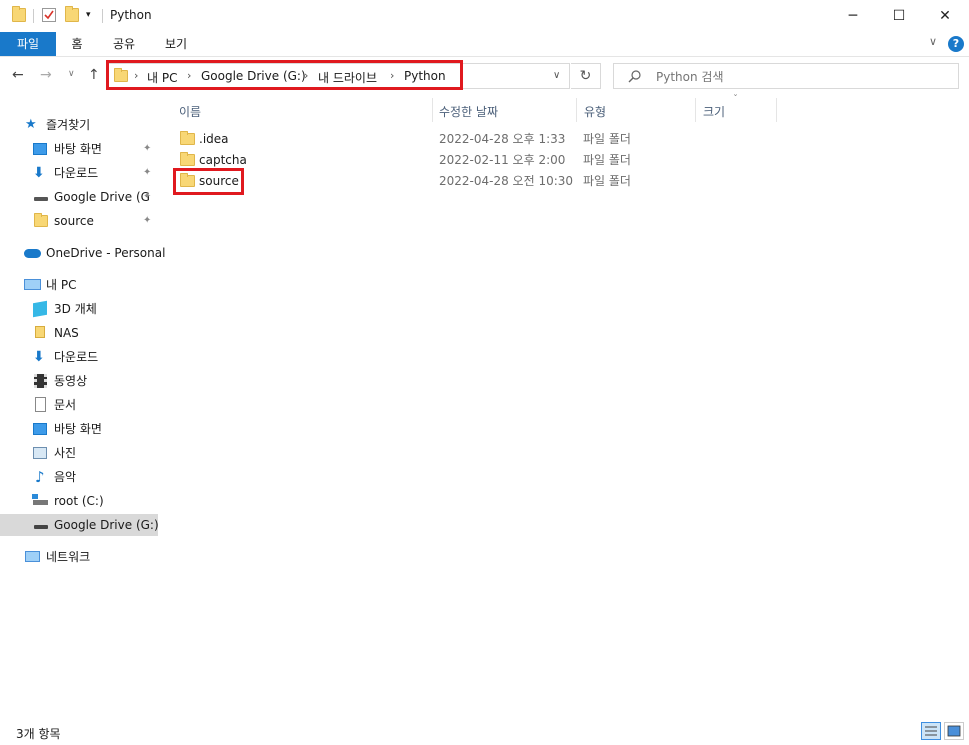 The height and width of the screenshot is (745, 969). I want to click on column-header-type: 유형, so click(595, 111).